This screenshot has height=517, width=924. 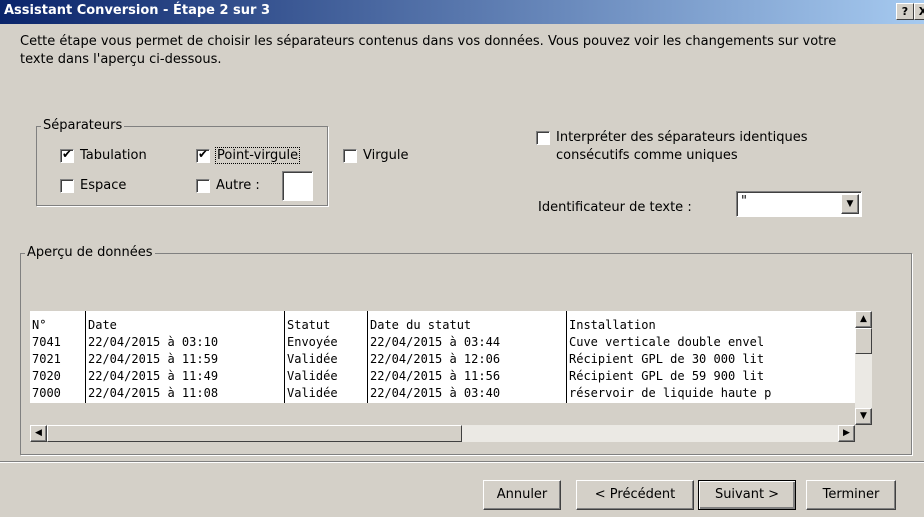 What do you see at coordinates (744, 201) in the screenshot?
I see `text-qualifier-value: "` at bounding box center [744, 201].